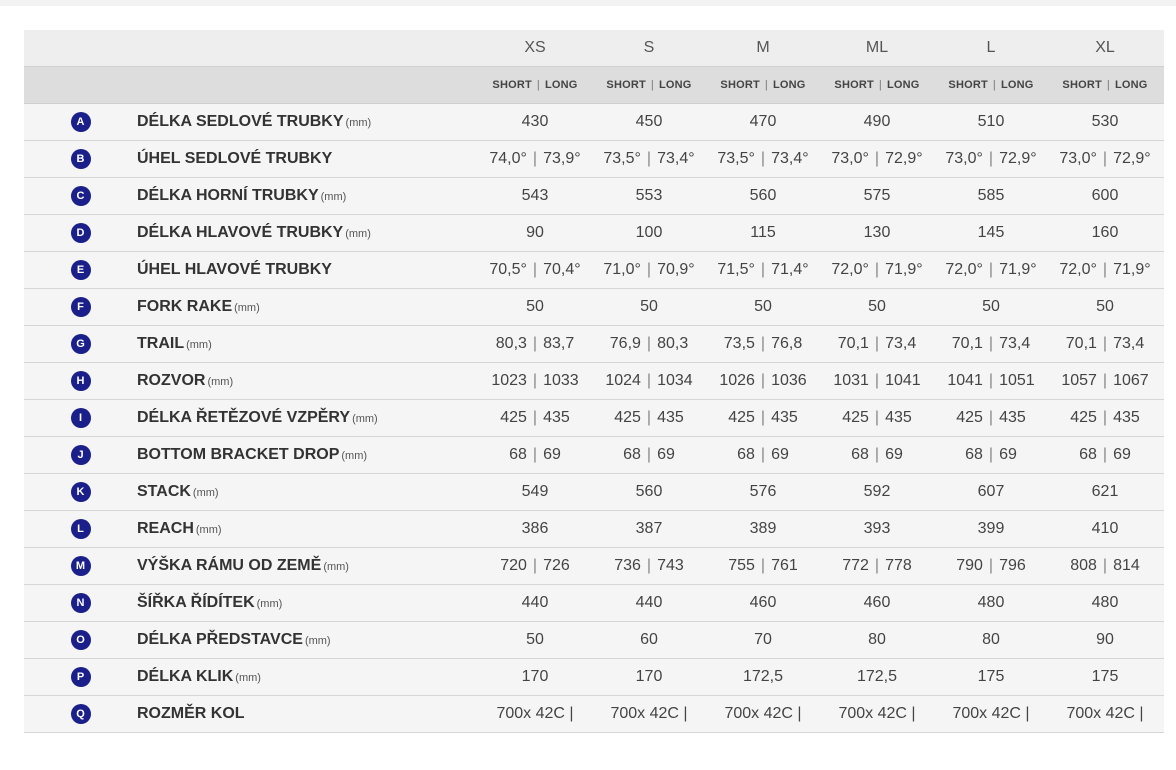  I want to click on measurement-label: DÉLKA PŘEDSTAVCE (mm), so click(307, 640).